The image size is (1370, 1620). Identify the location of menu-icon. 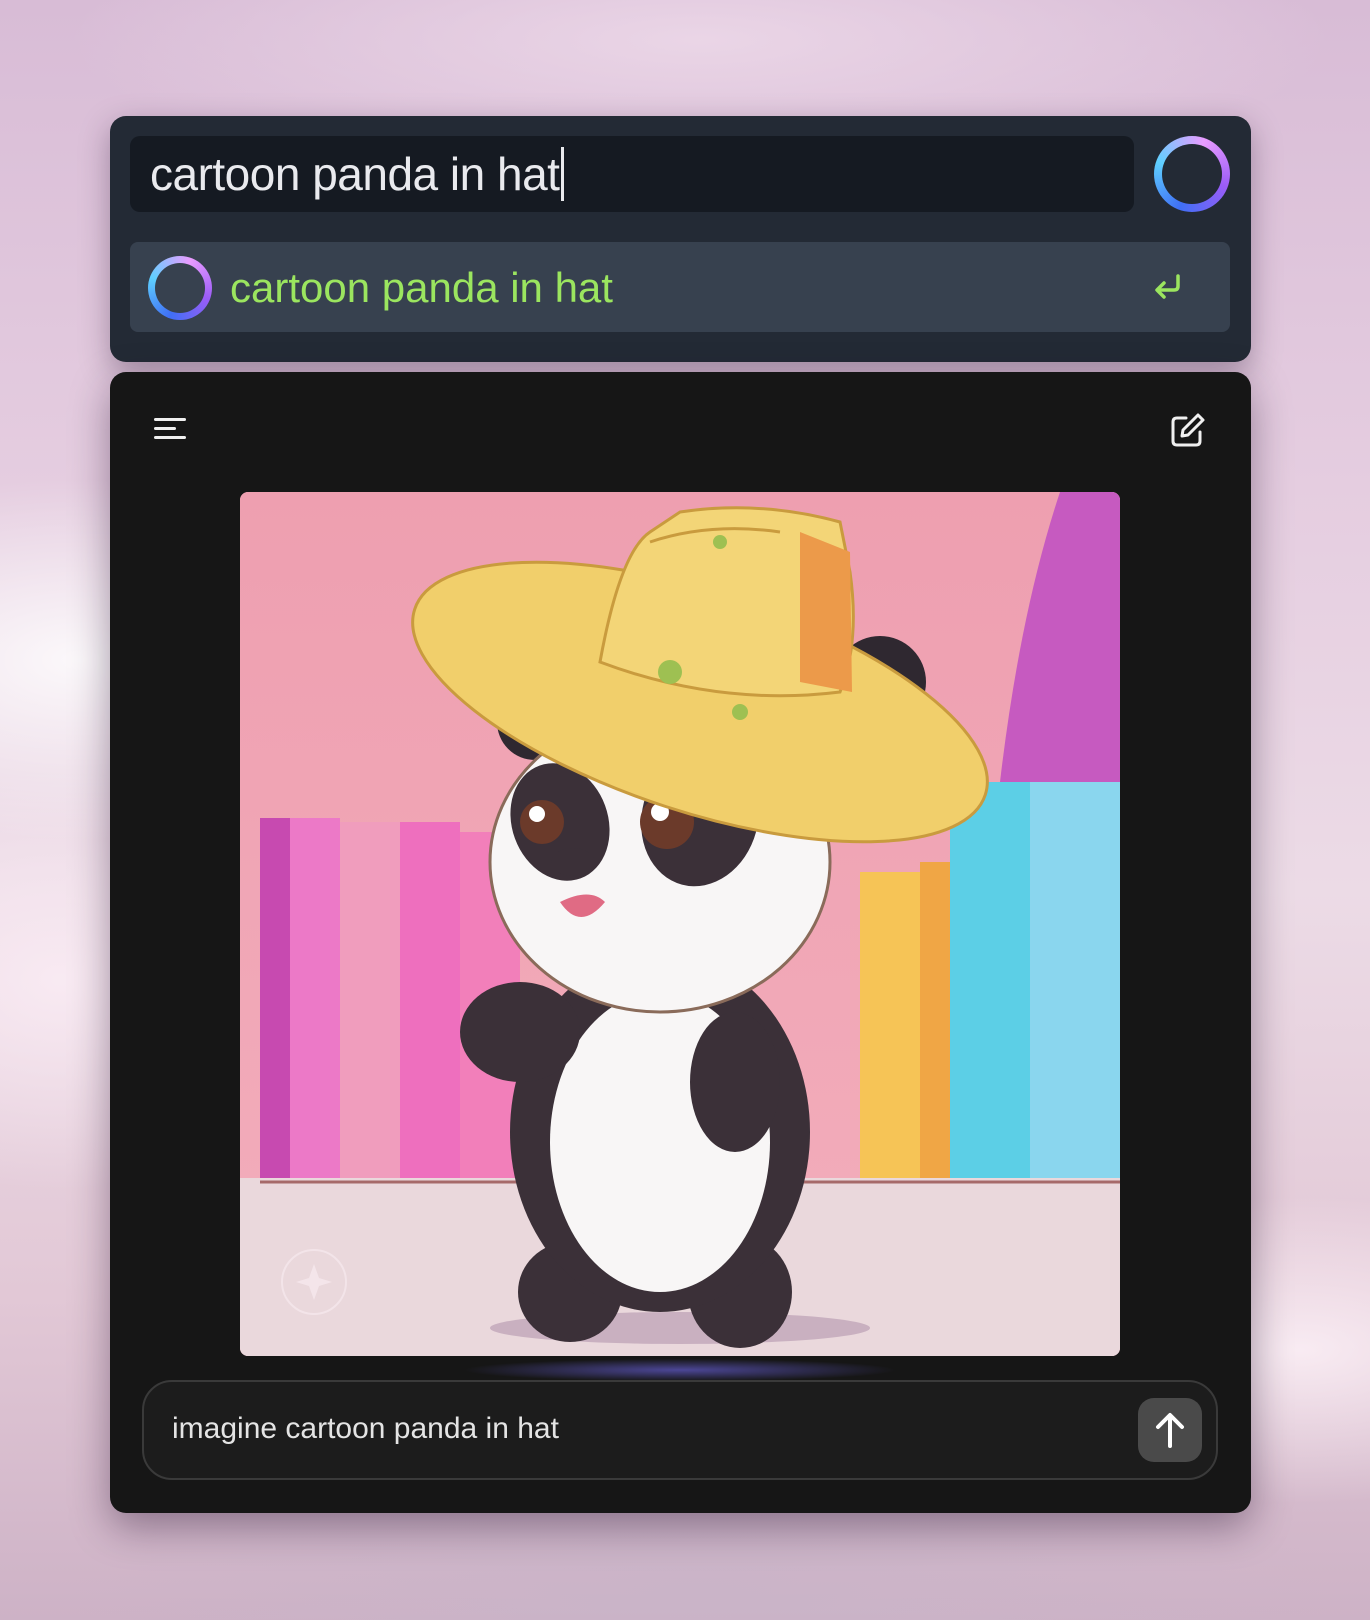
(171, 429).